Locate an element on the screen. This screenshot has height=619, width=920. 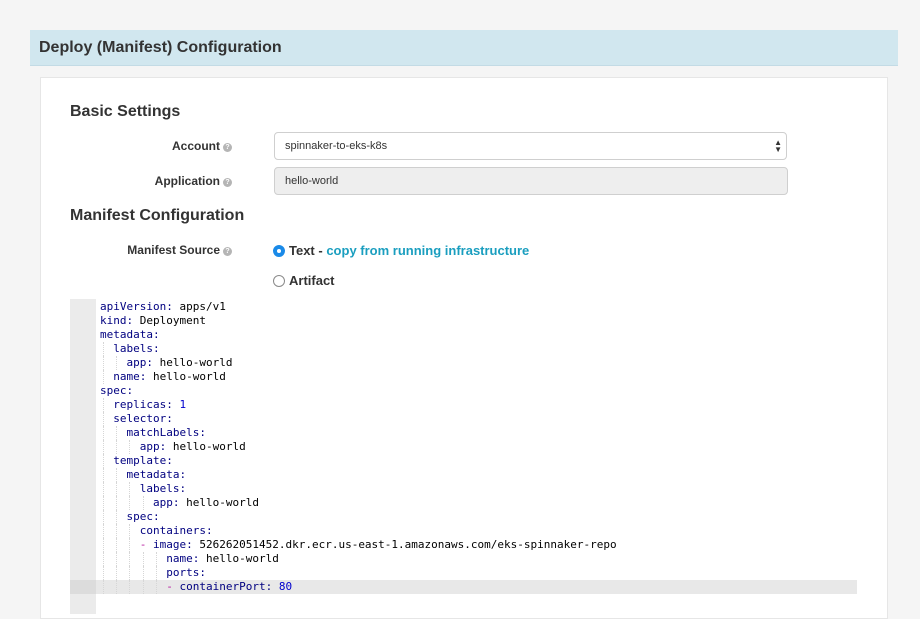
code-line: template: is located at coordinates (358, 461).